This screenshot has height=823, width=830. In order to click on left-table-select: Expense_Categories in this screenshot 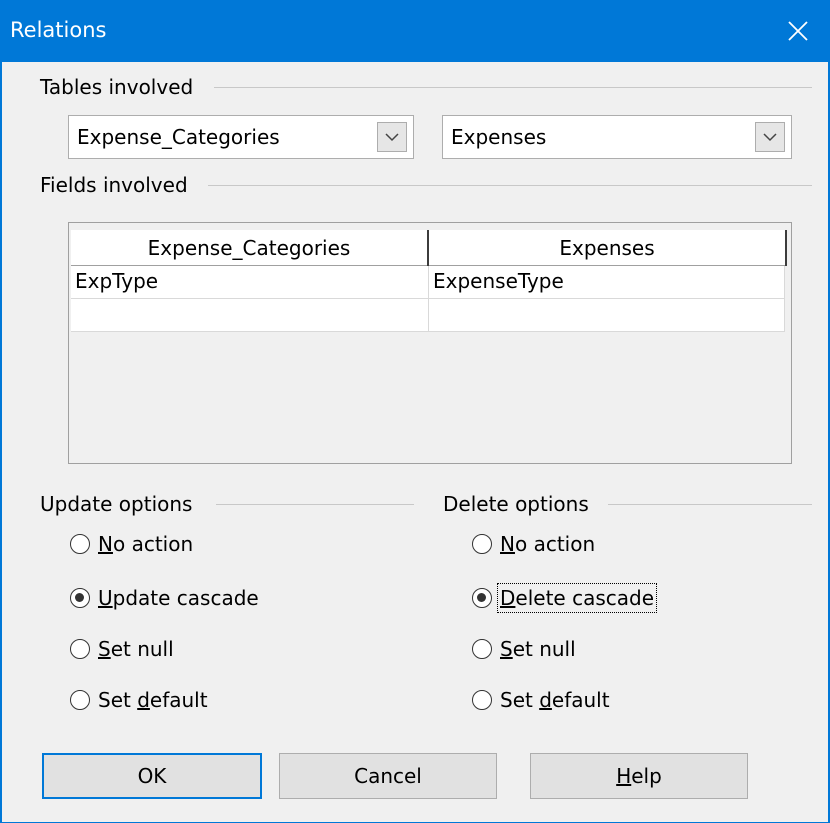, I will do `click(241, 137)`.